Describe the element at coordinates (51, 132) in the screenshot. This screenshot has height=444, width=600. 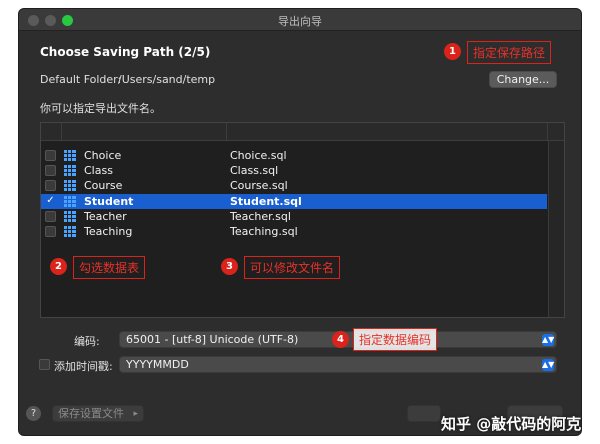
I see `header-checkbox-column` at that location.